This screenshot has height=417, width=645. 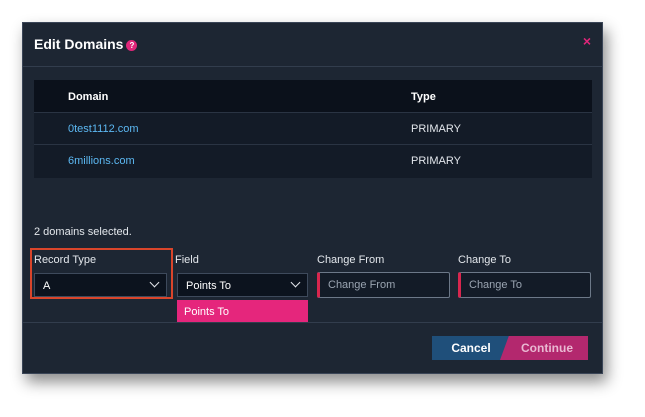 What do you see at coordinates (209, 286) in the screenshot?
I see `field-value: Points To` at bounding box center [209, 286].